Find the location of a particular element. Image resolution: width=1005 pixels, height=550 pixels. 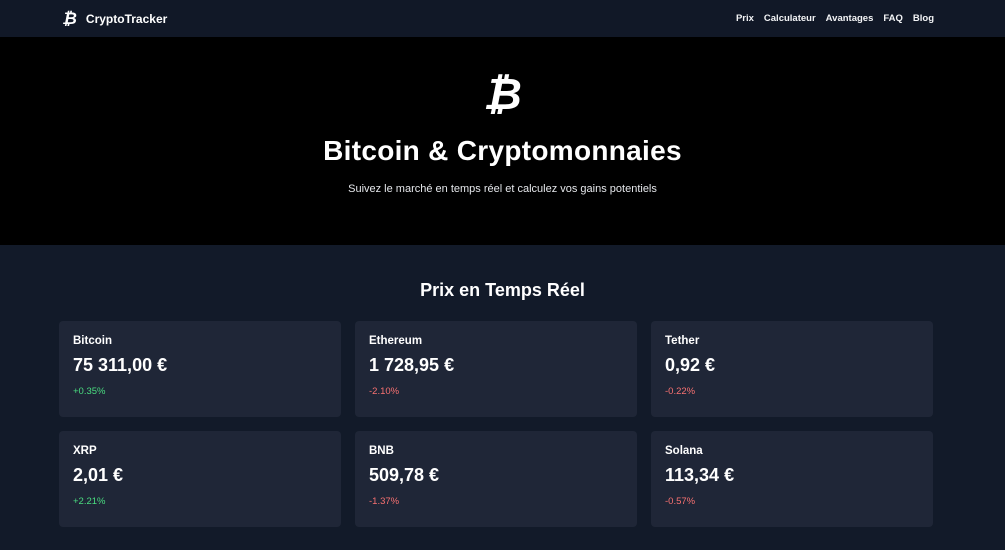

price-card-xrp: XRP 2,01 € +2.21% is located at coordinates (200, 479).